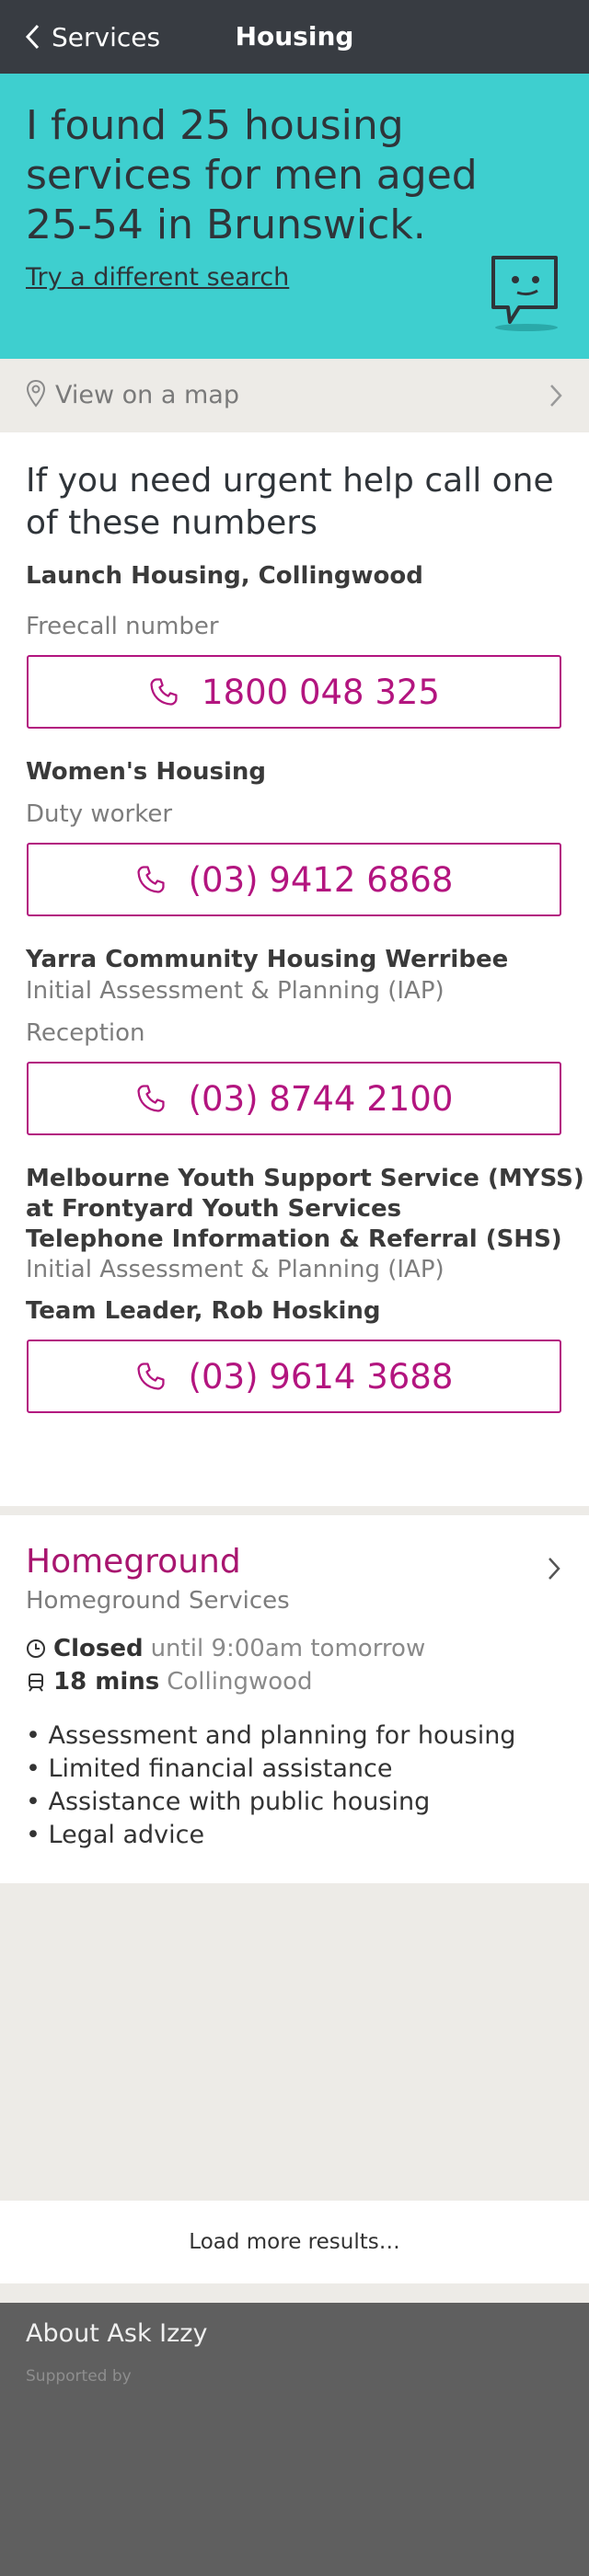 The width and height of the screenshot is (589, 2576). What do you see at coordinates (79, 2376) in the screenshot?
I see `supported-by-label: Supported by` at bounding box center [79, 2376].